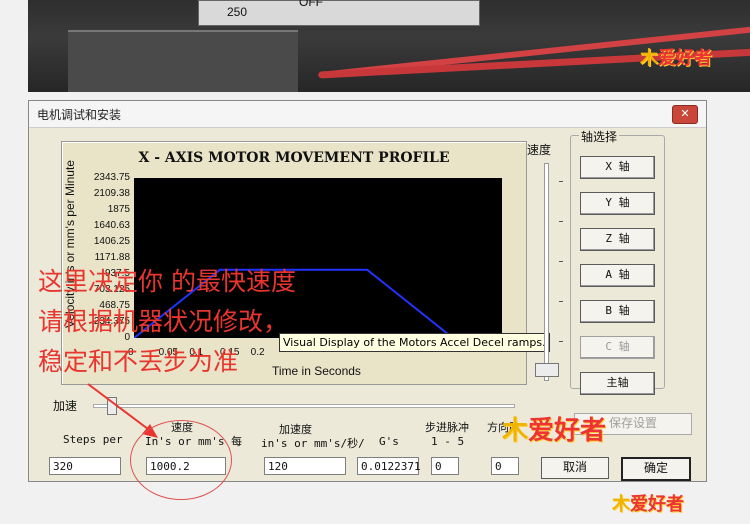 The image size is (750, 524). I want to click on y-tick-label: 1875, so click(118, 209).